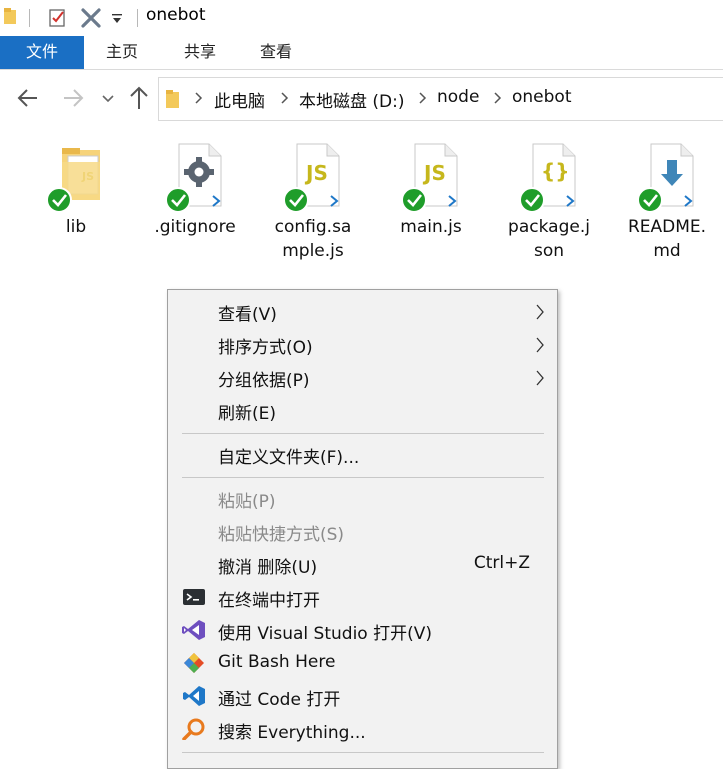  What do you see at coordinates (325, 634) in the screenshot?
I see `menu-item-label: 使用 Visual Studio 打开(V)` at bounding box center [325, 634].